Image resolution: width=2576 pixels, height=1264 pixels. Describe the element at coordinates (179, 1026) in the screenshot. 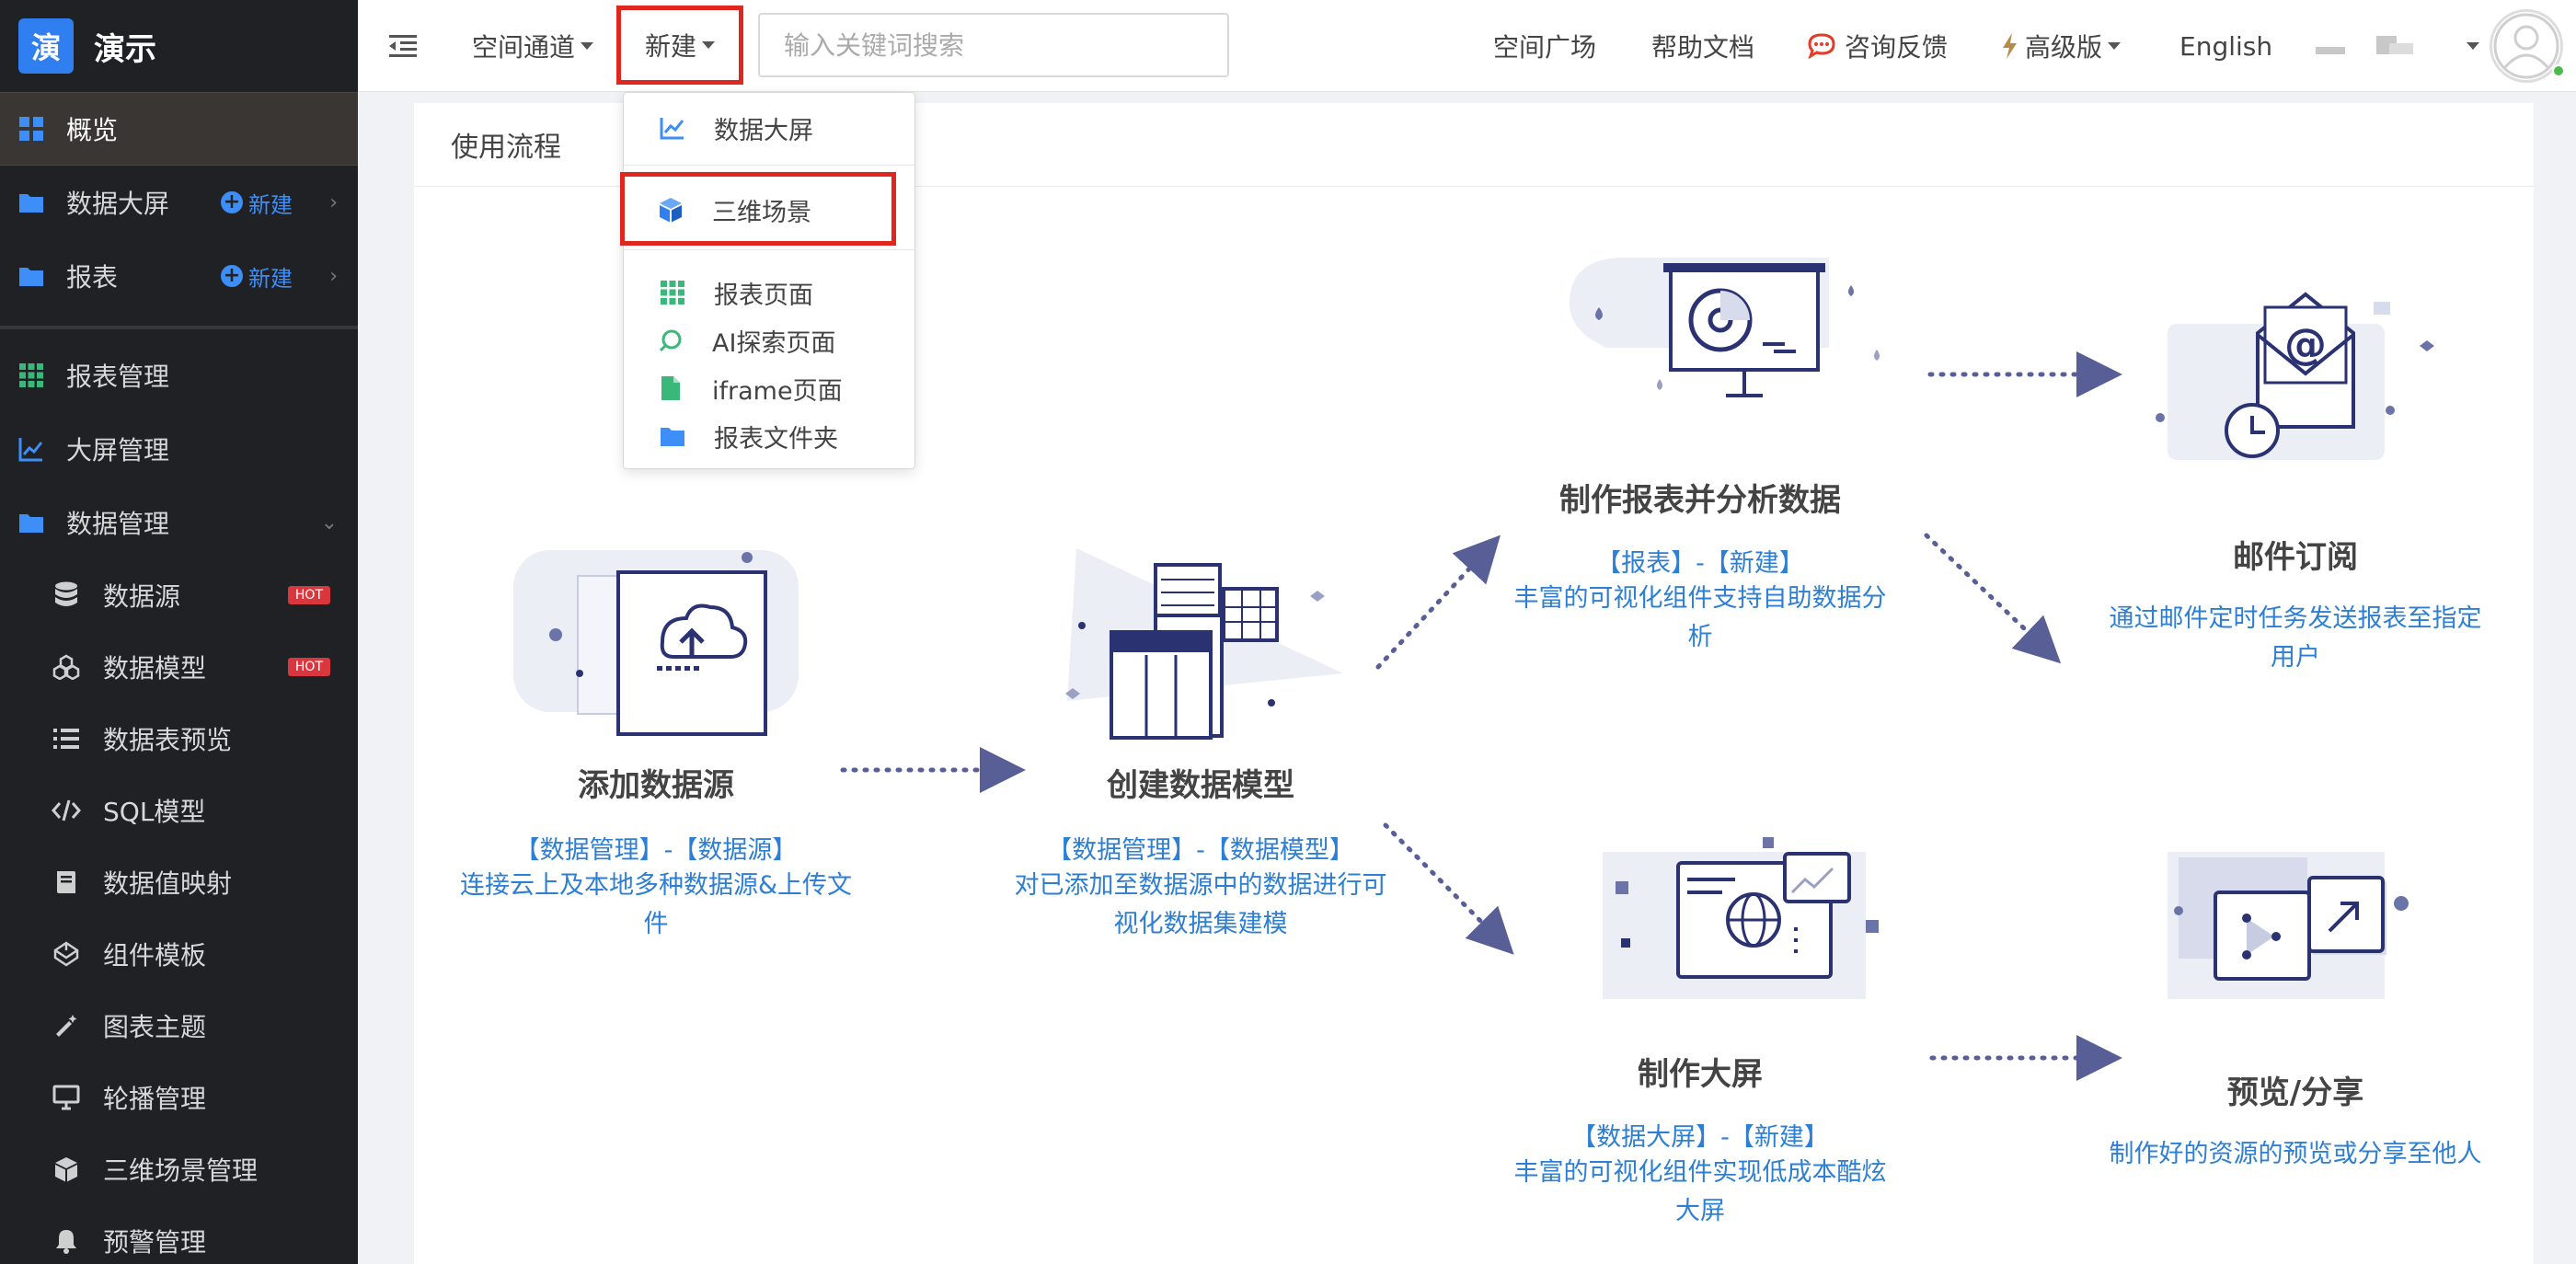

I see `sidebar-item-chart-theme: 图表主题` at that location.